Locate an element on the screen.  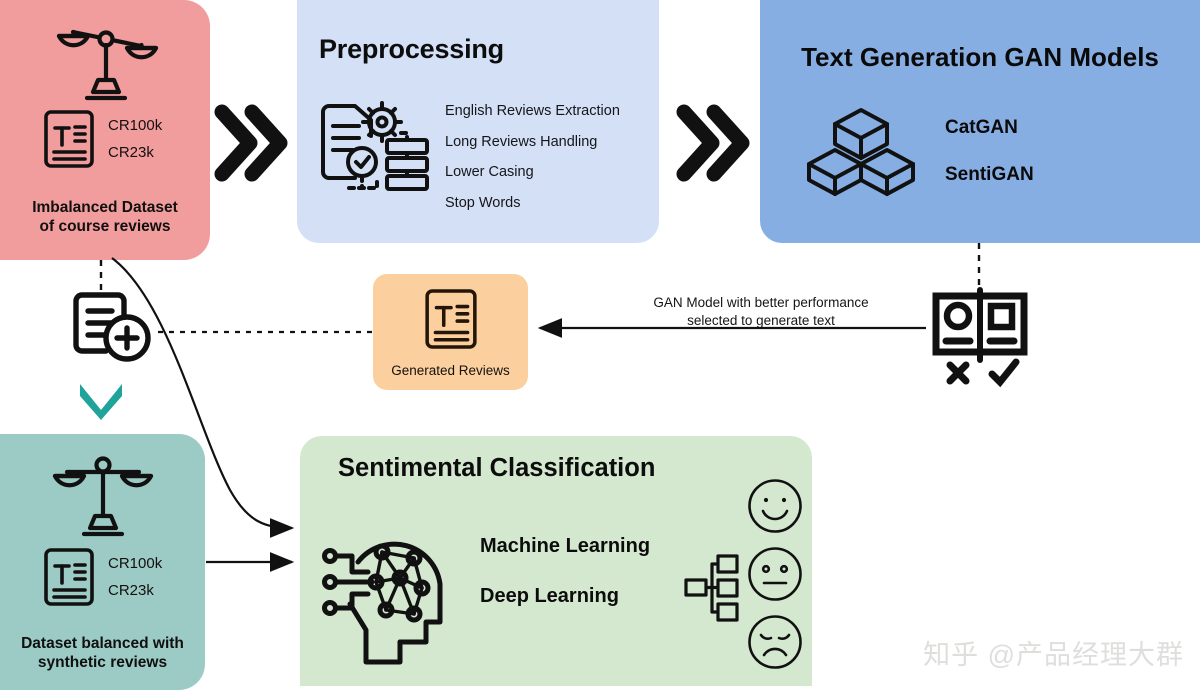
balanced-caption: Dataset balanced with synthetic reviews is located at coordinates (102, 653).